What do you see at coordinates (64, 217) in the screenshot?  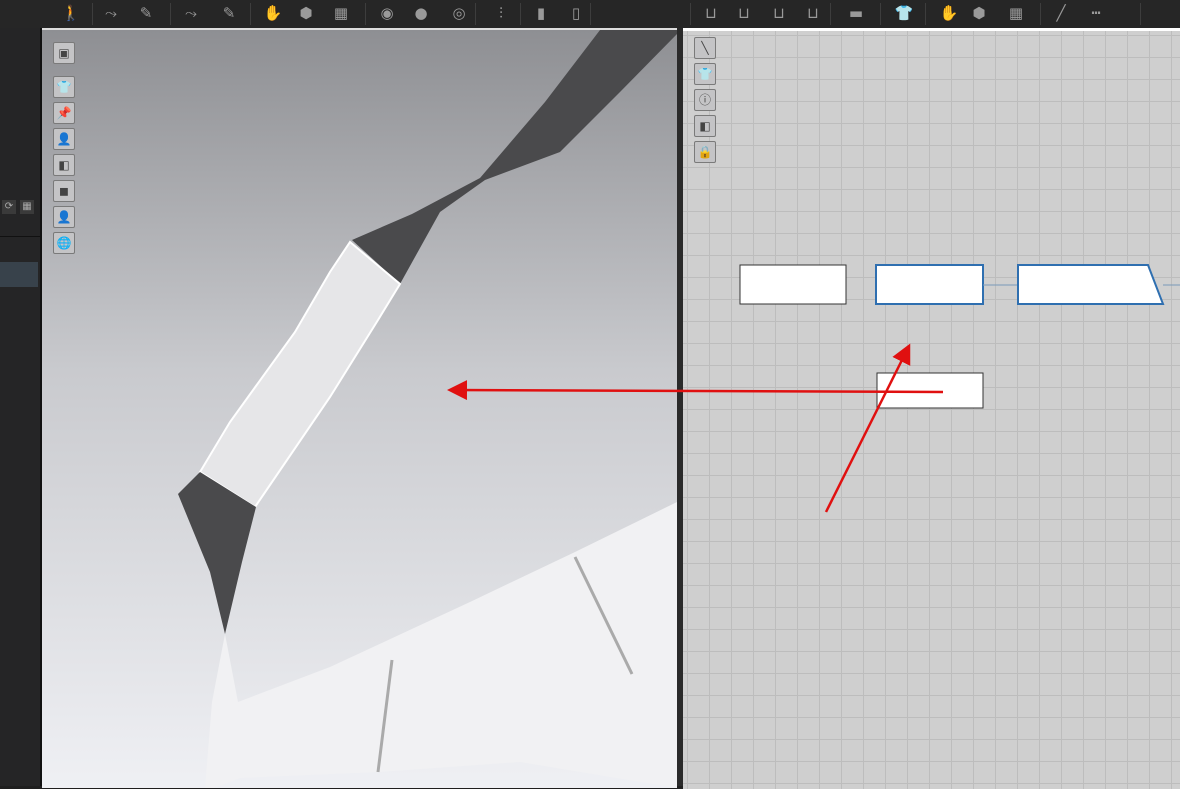 I see `avatar-icon: 👤` at bounding box center [64, 217].